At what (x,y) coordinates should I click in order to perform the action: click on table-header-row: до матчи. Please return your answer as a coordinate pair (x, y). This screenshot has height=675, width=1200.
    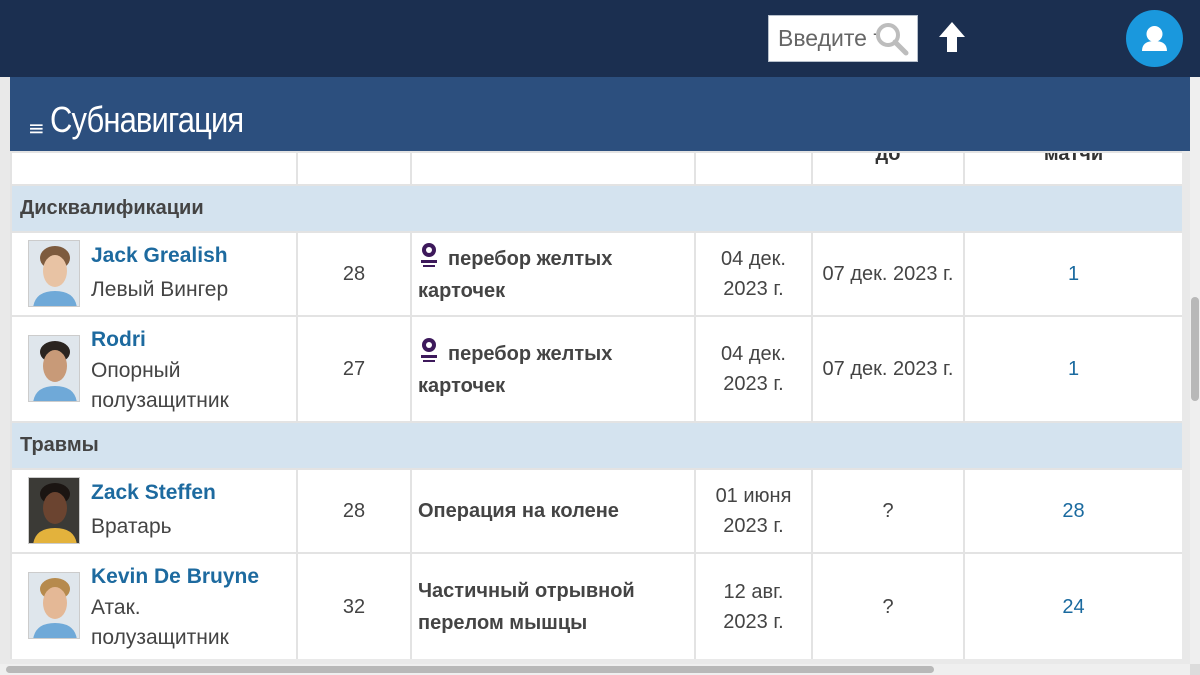
    Looking at the image, I should click on (596, 168).